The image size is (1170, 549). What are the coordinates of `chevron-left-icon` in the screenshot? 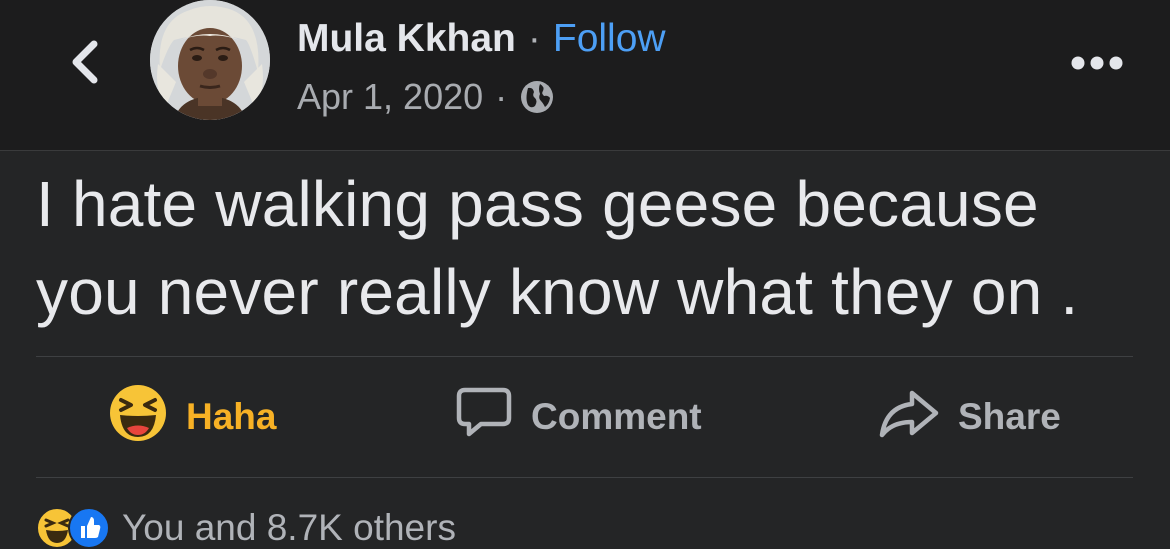 It's located at (85, 62).